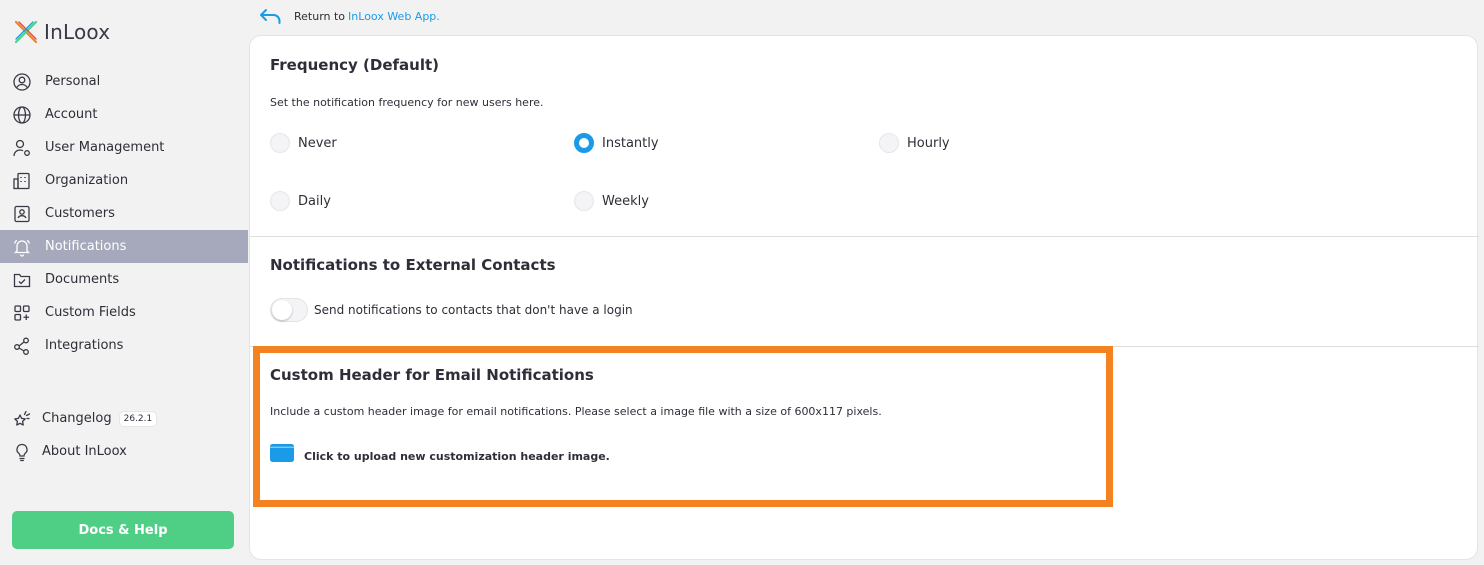 This screenshot has width=1484, height=565. What do you see at coordinates (73, 81) in the screenshot?
I see `sidebar-item-label: Personal` at bounding box center [73, 81].